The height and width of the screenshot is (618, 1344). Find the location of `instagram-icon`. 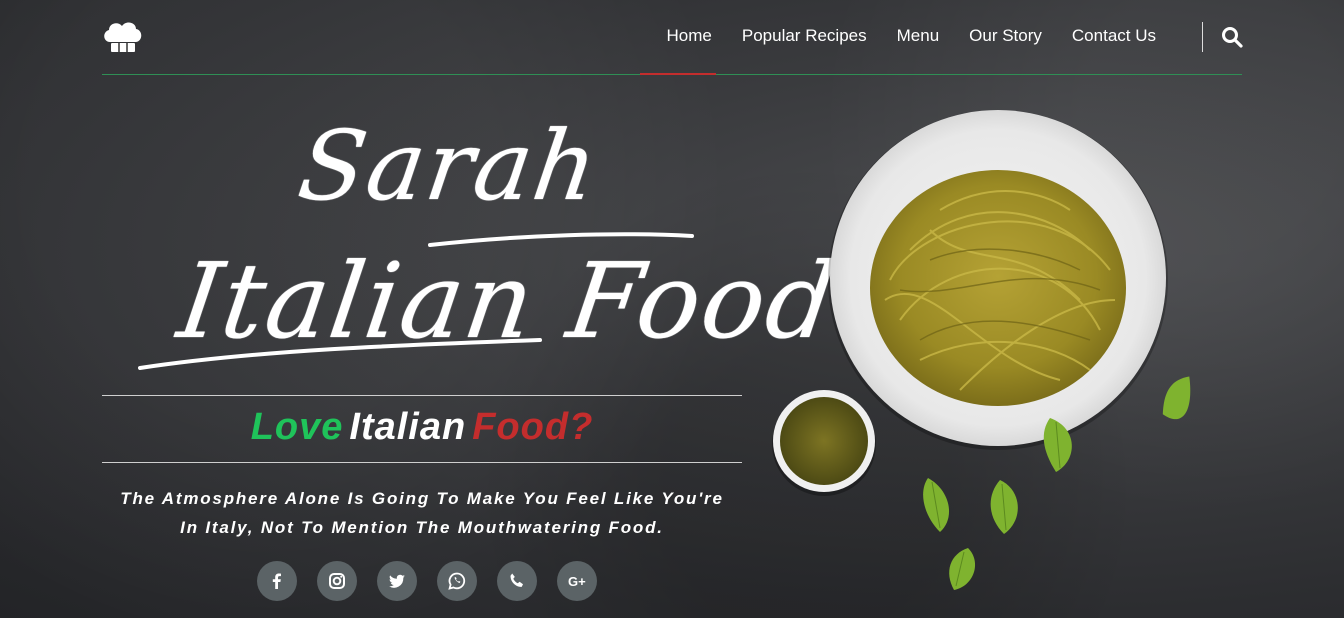

instagram-icon is located at coordinates (337, 581).